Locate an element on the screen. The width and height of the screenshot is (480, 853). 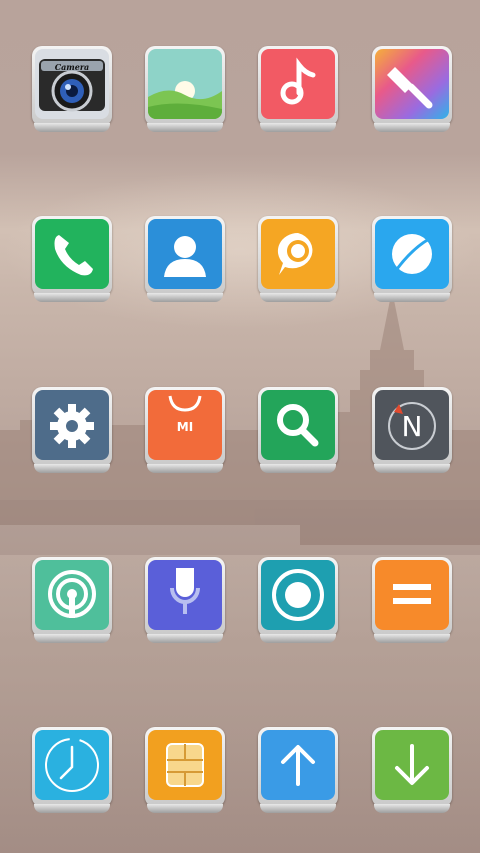
app-download-button is located at coordinates (412, 770).